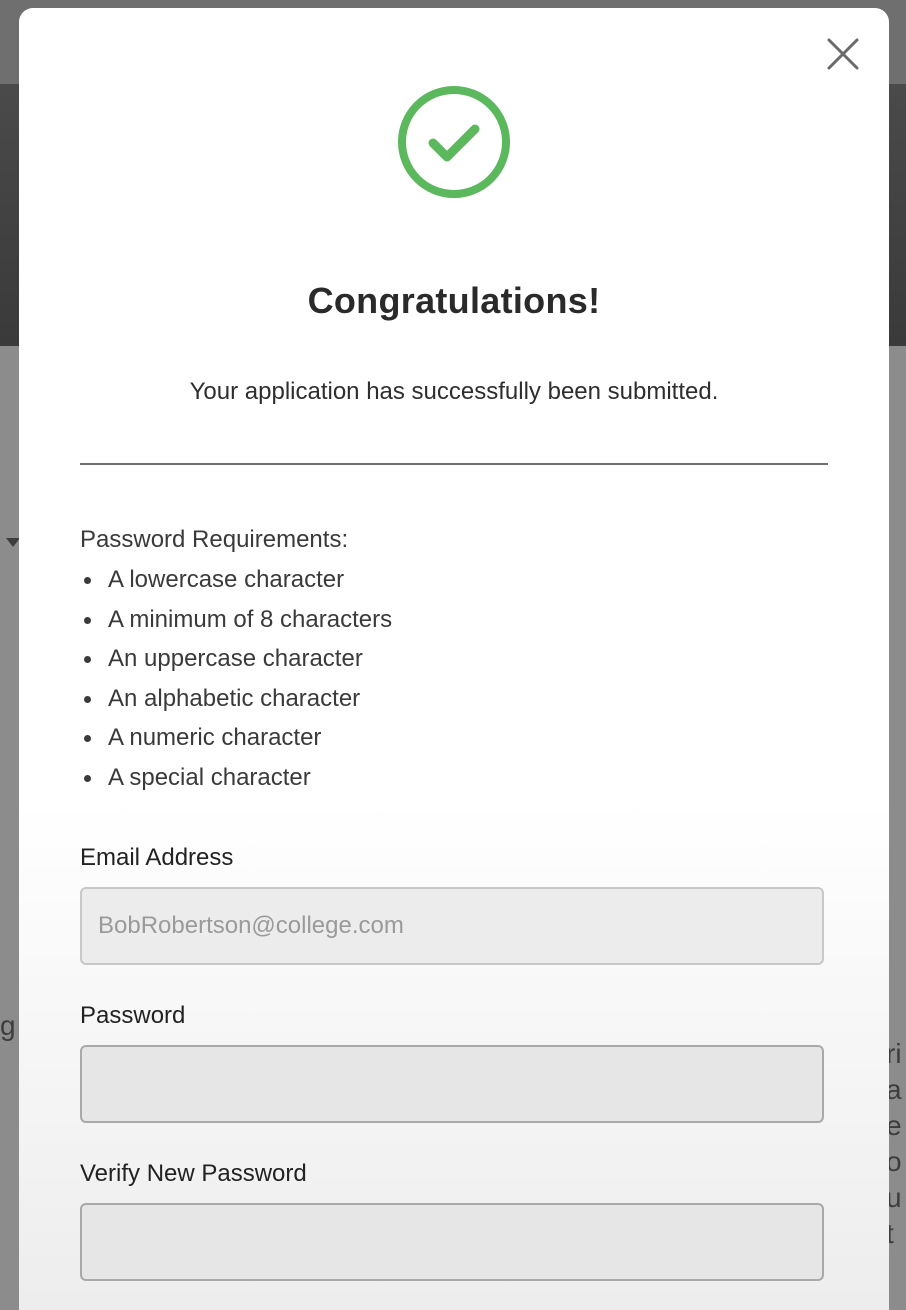  Describe the element at coordinates (454, 620) in the screenshot. I see `requirement-item: A minimum of 8 characters` at that location.